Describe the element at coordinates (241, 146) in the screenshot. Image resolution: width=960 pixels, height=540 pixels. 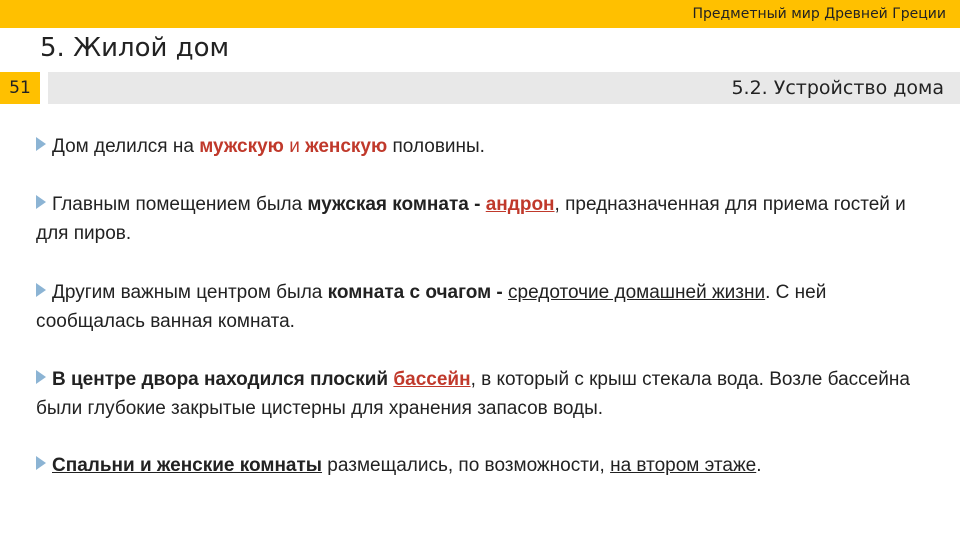
I see `emphasis-male: мужскую` at that location.